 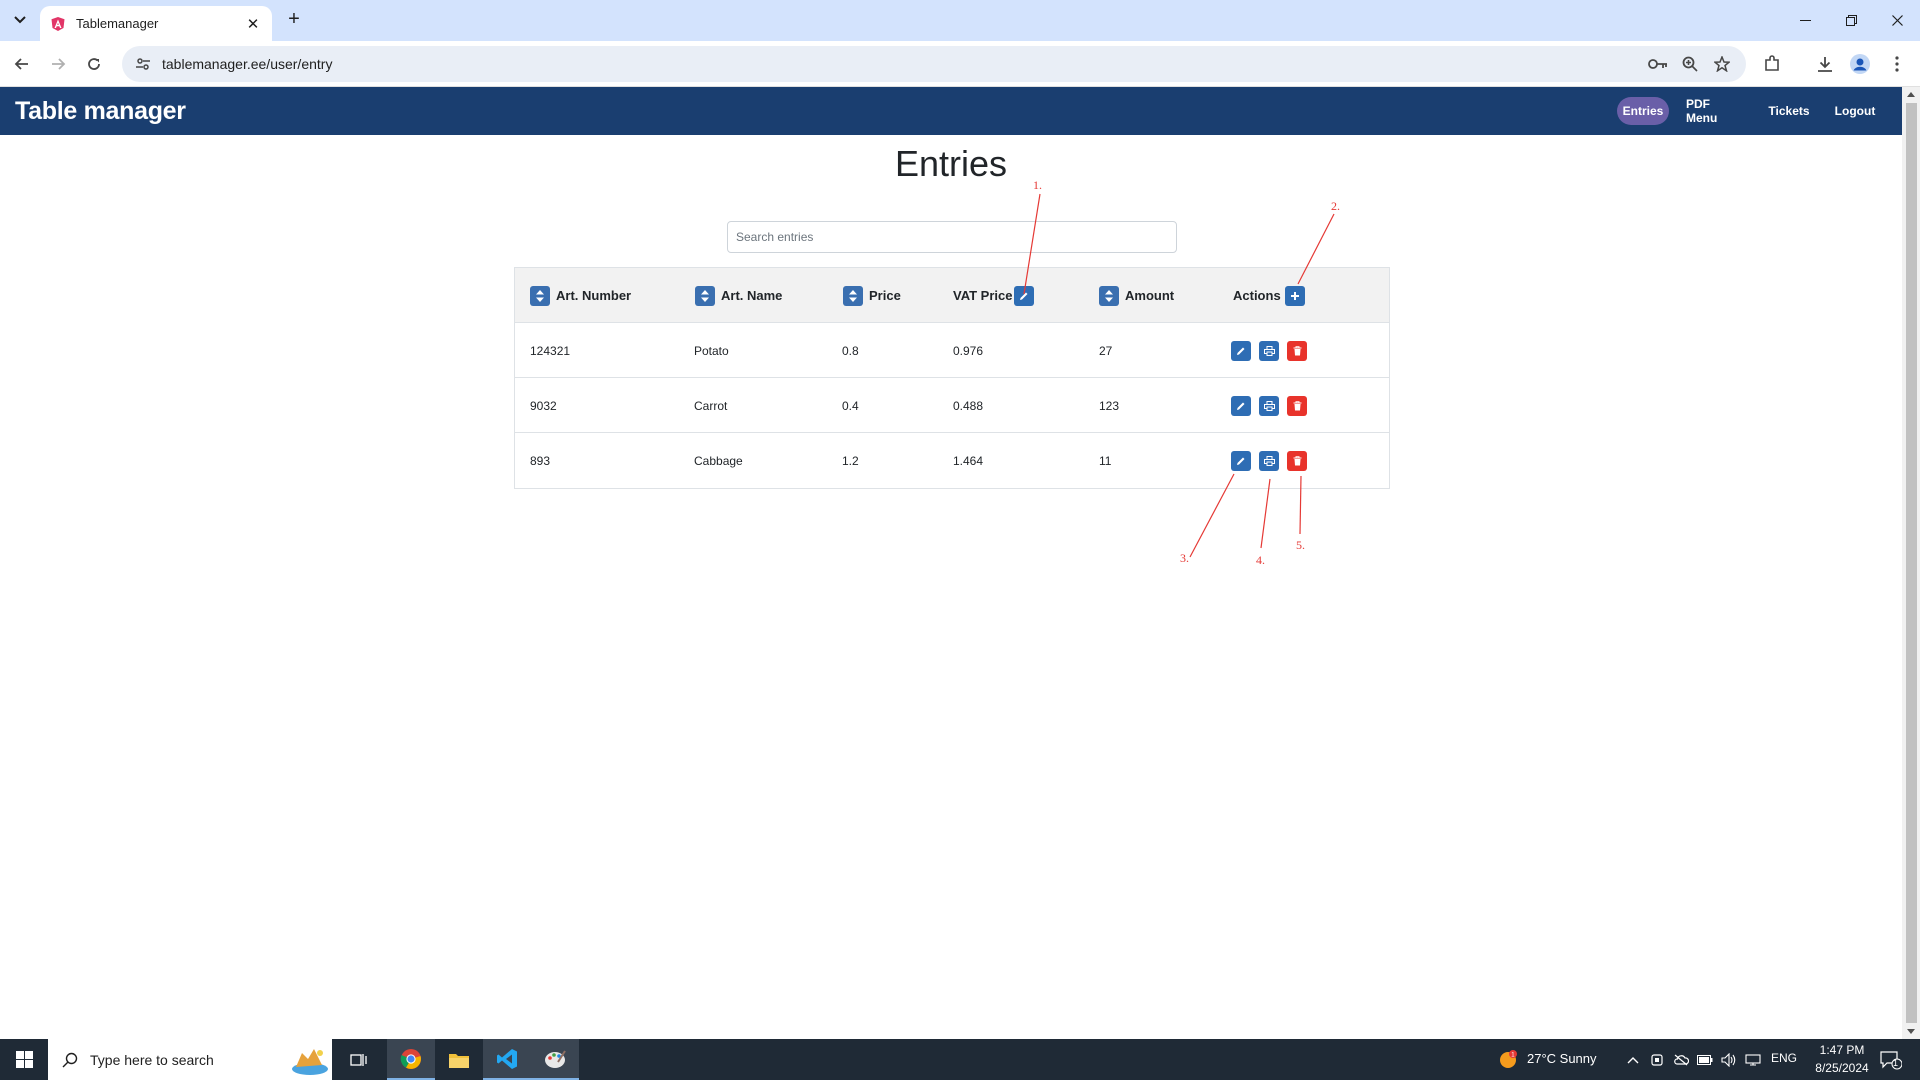 What do you see at coordinates (850, 350) in the screenshot?
I see `cell-price: 0.8` at bounding box center [850, 350].